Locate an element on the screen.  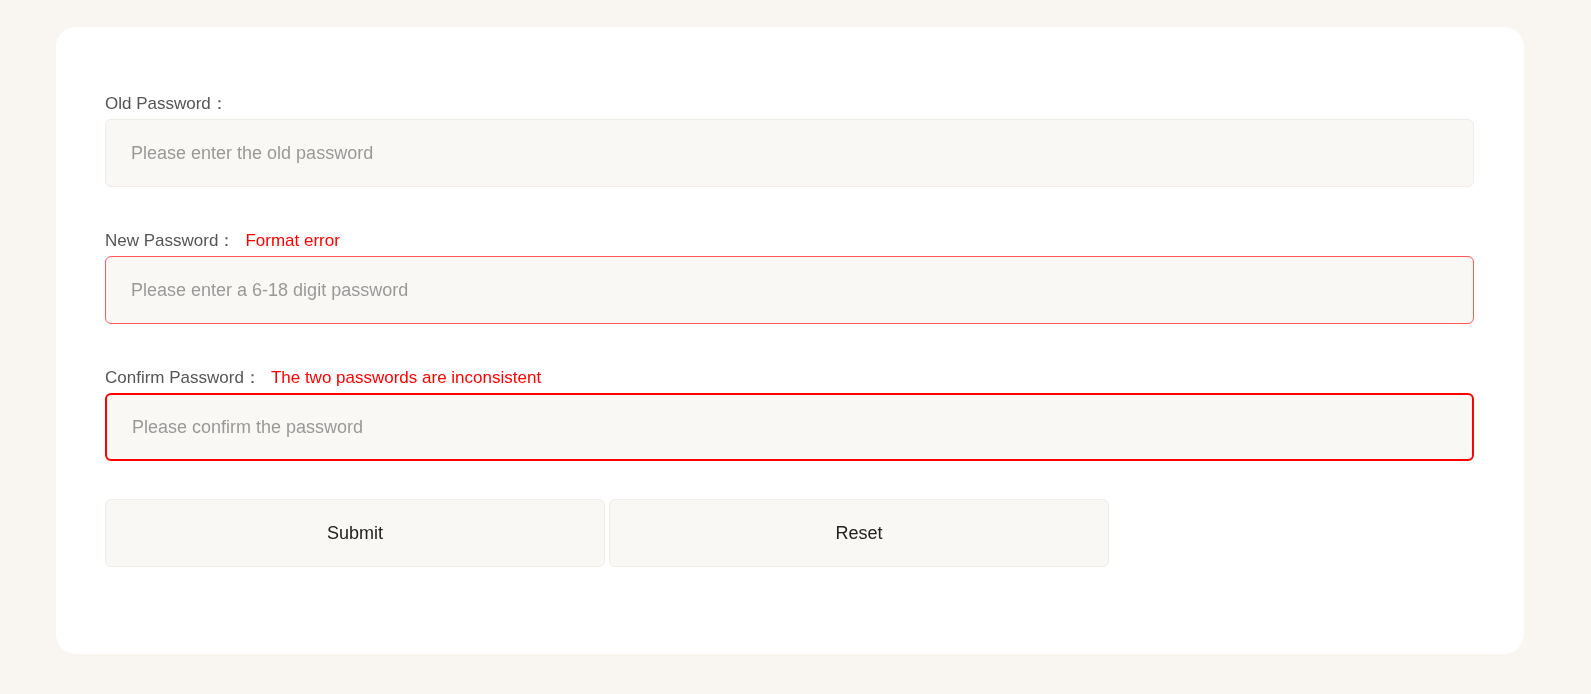
password-field: Please confirm the password is located at coordinates (789, 427).